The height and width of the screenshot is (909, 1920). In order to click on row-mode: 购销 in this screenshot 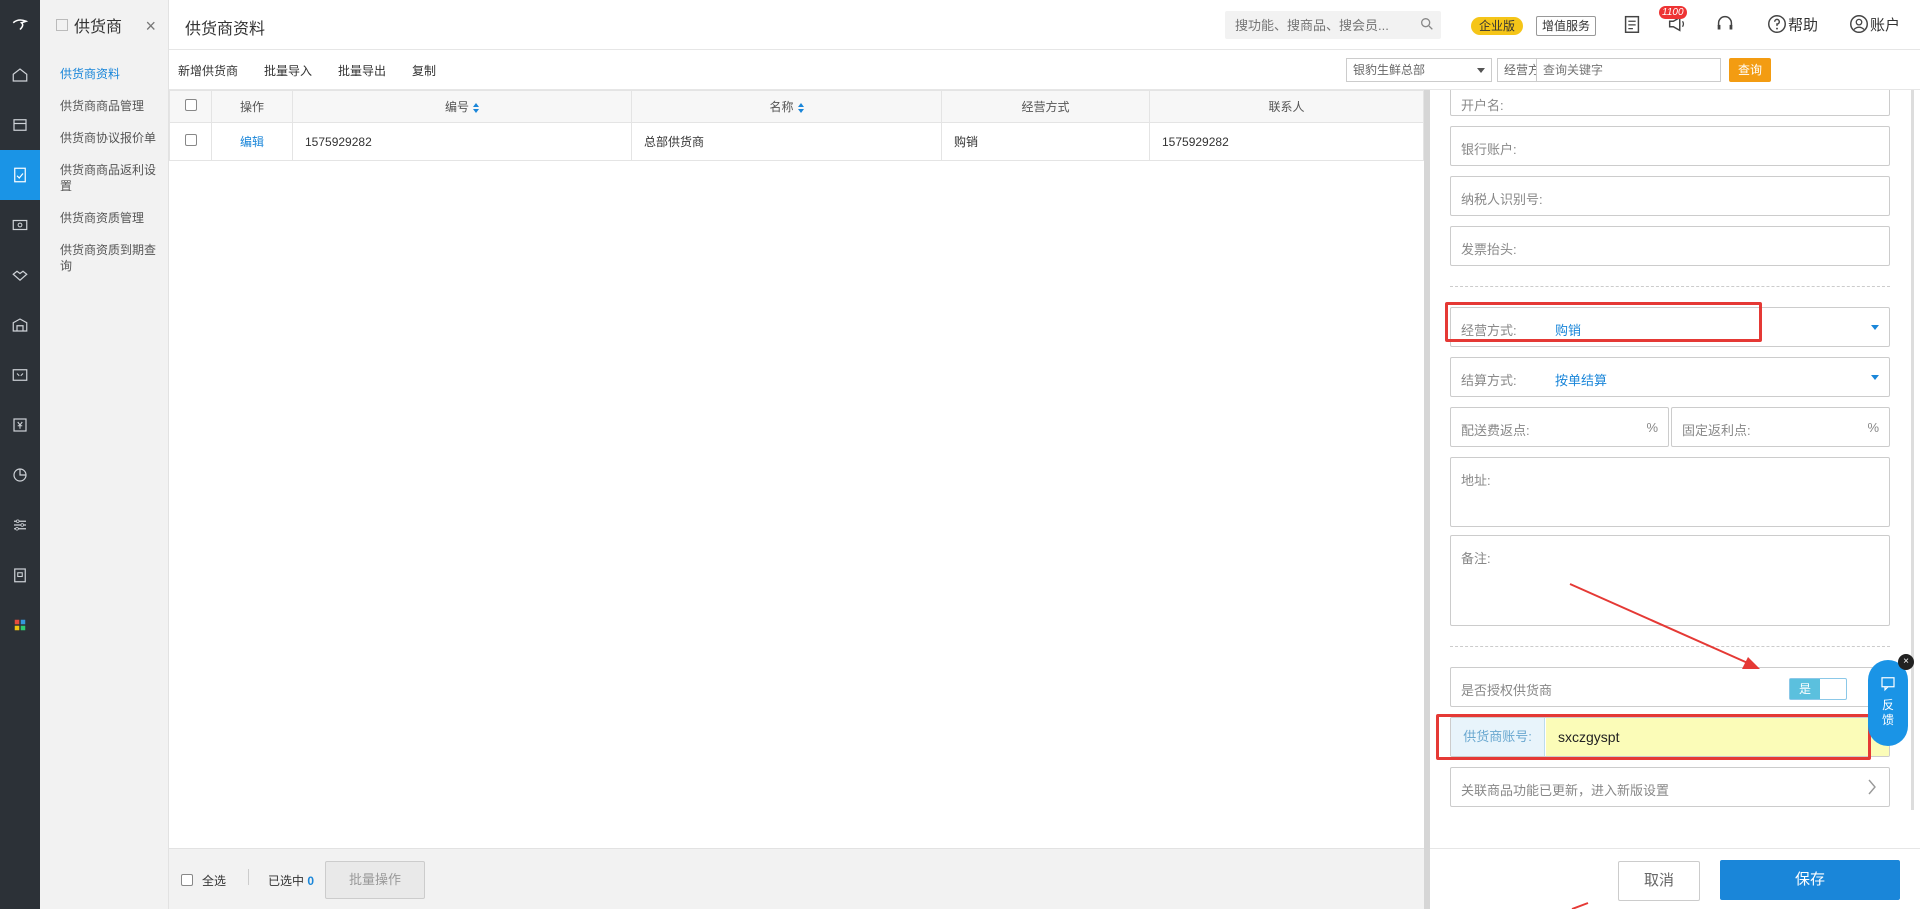, I will do `click(1045, 141)`.